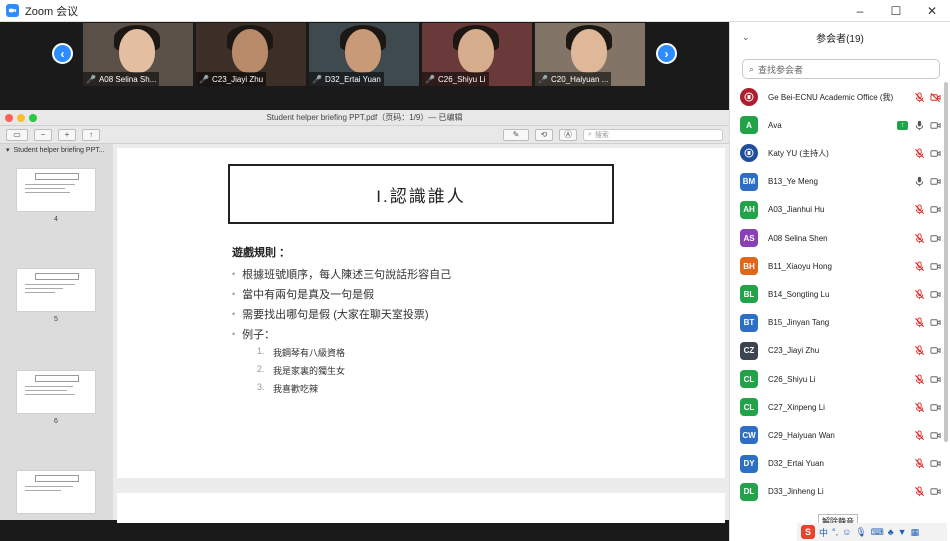  What do you see at coordinates (841, 351) in the screenshot?
I see `participant-row: CZ C23_Jiayi Zhu` at bounding box center [841, 351].